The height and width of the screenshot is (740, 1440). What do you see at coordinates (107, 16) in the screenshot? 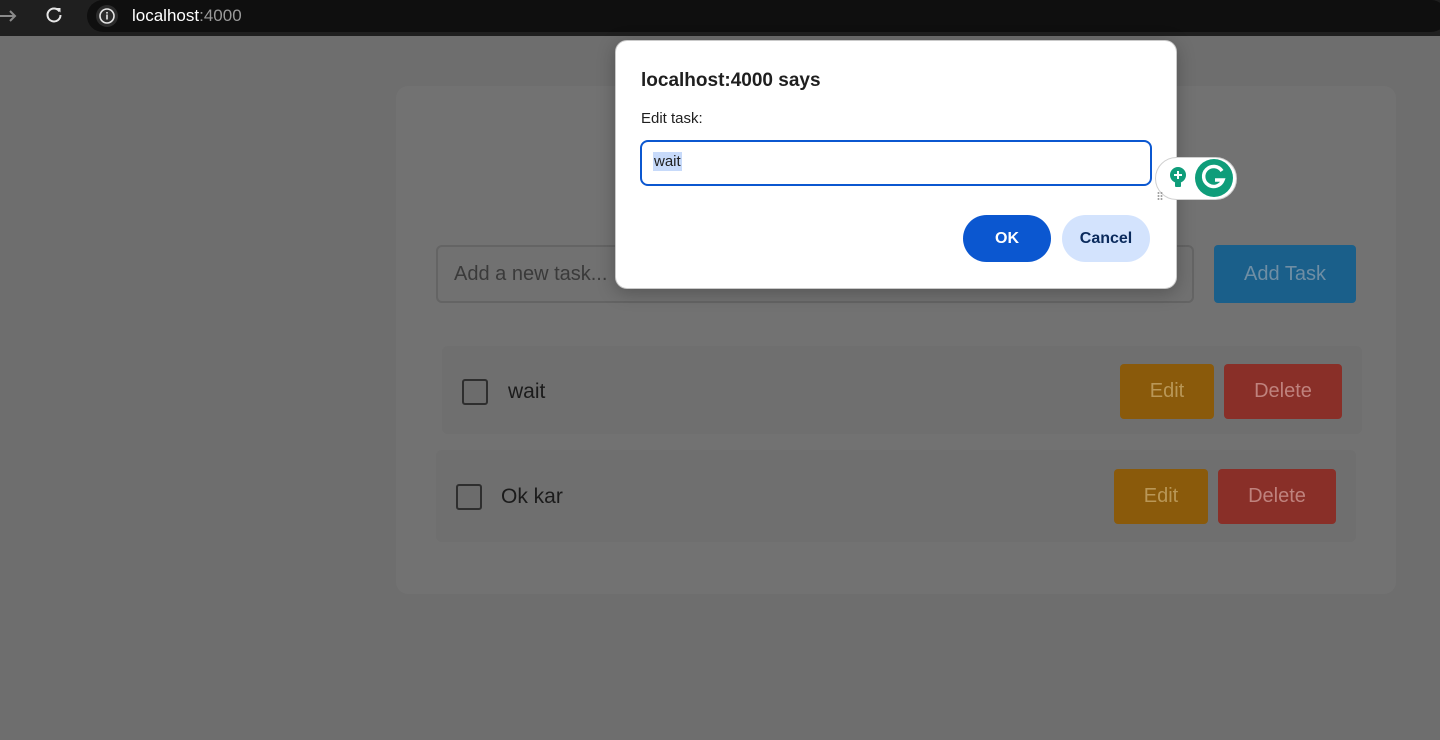
I see `site-info-icon` at bounding box center [107, 16].